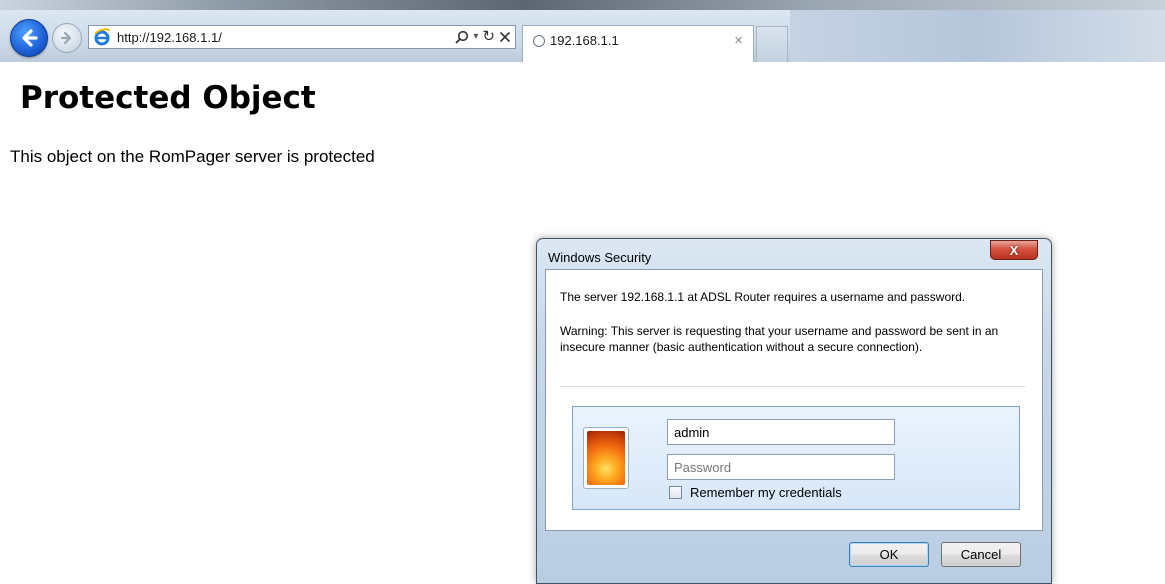  Describe the element at coordinates (462, 37) in the screenshot. I see `search-icon` at that location.